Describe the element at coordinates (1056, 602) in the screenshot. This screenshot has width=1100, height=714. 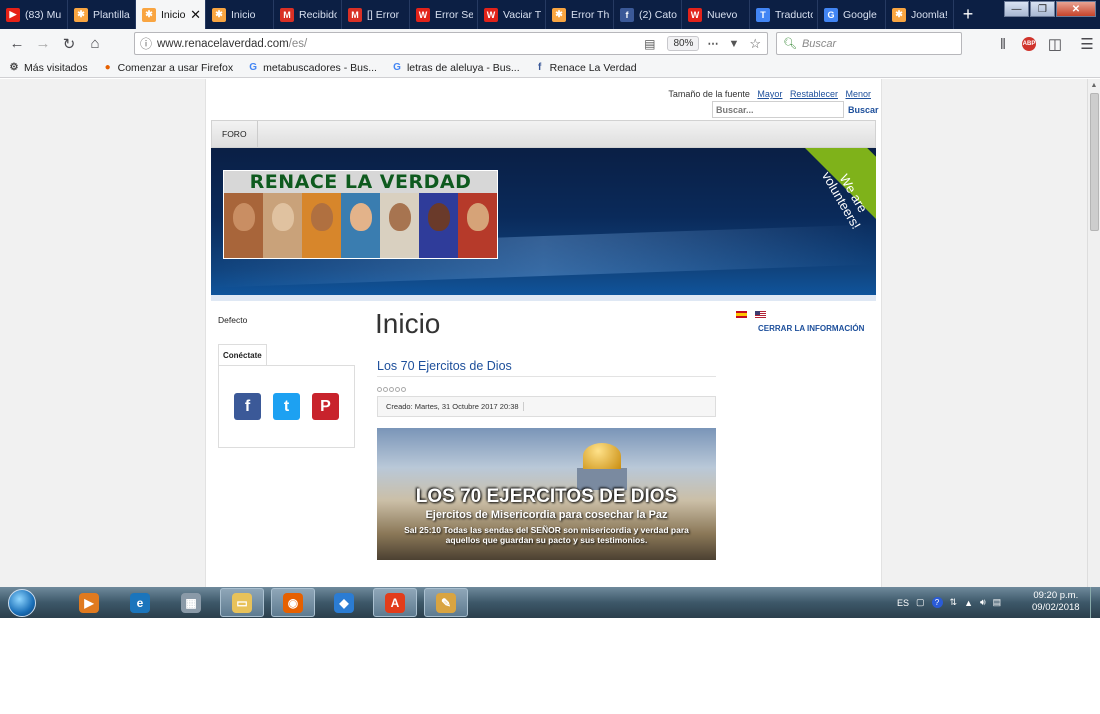
I see `taskbar-clock: 09:20 p.m. 09/02/2018` at that location.